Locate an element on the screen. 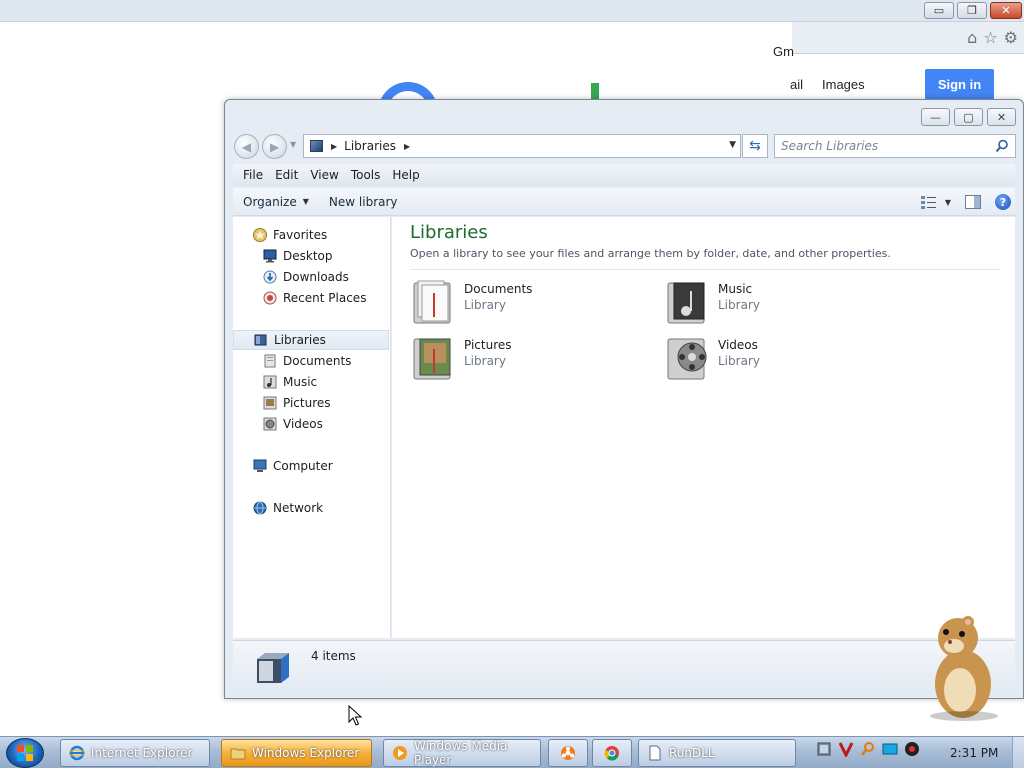 The height and width of the screenshot is (768, 1024). start-button is located at coordinates (25, 753).